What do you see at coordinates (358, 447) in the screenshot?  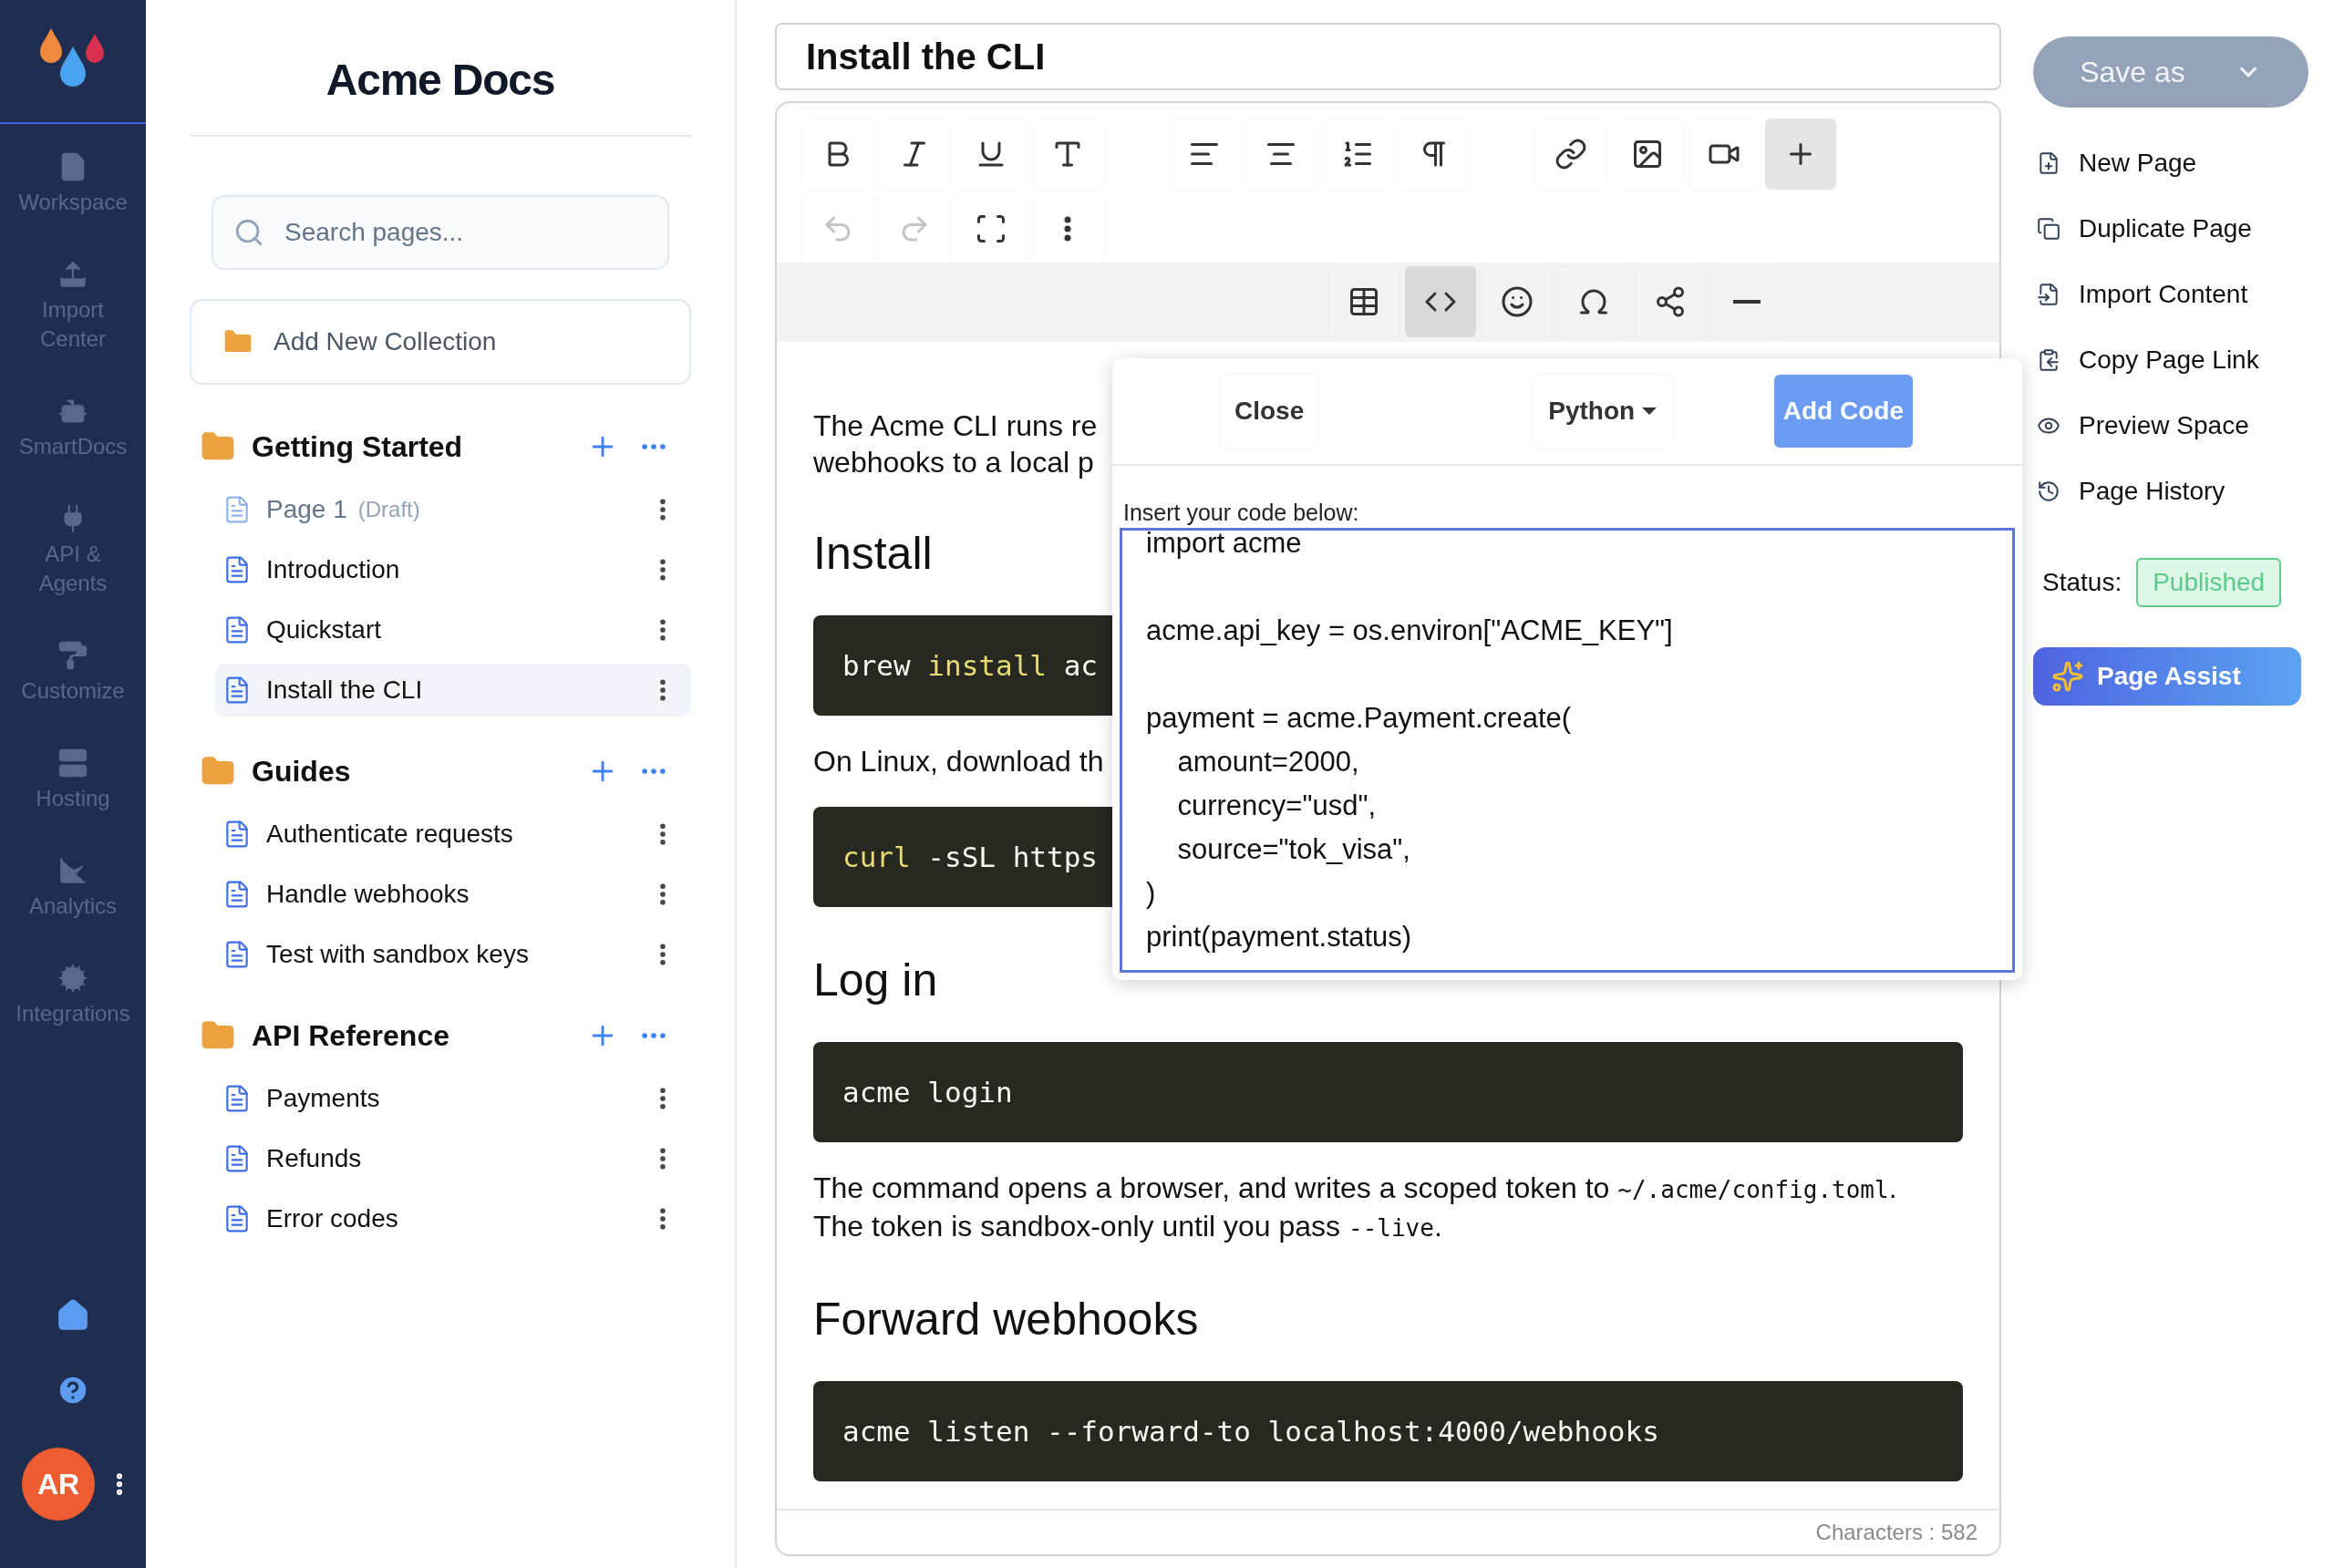 I see `collection-title: Getting Started` at bounding box center [358, 447].